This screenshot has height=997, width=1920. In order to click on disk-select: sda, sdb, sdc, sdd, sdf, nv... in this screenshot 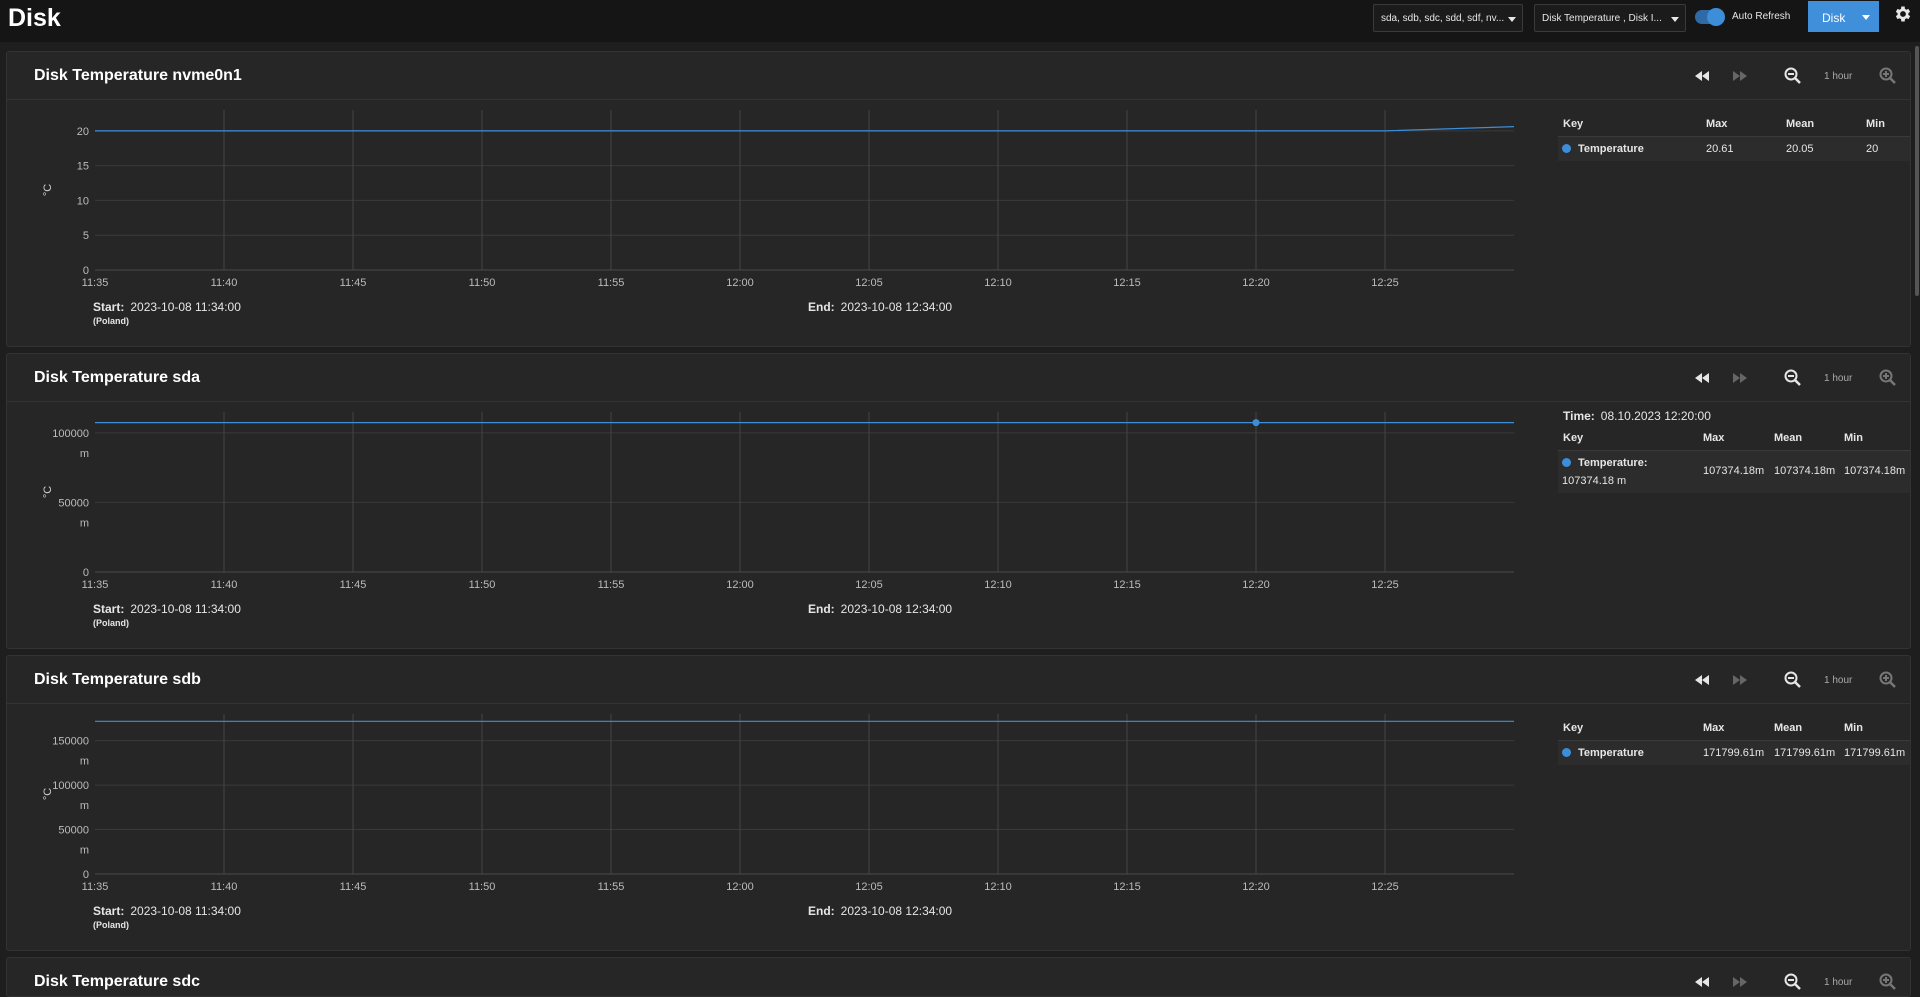, I will do `click(1448, 18)`.